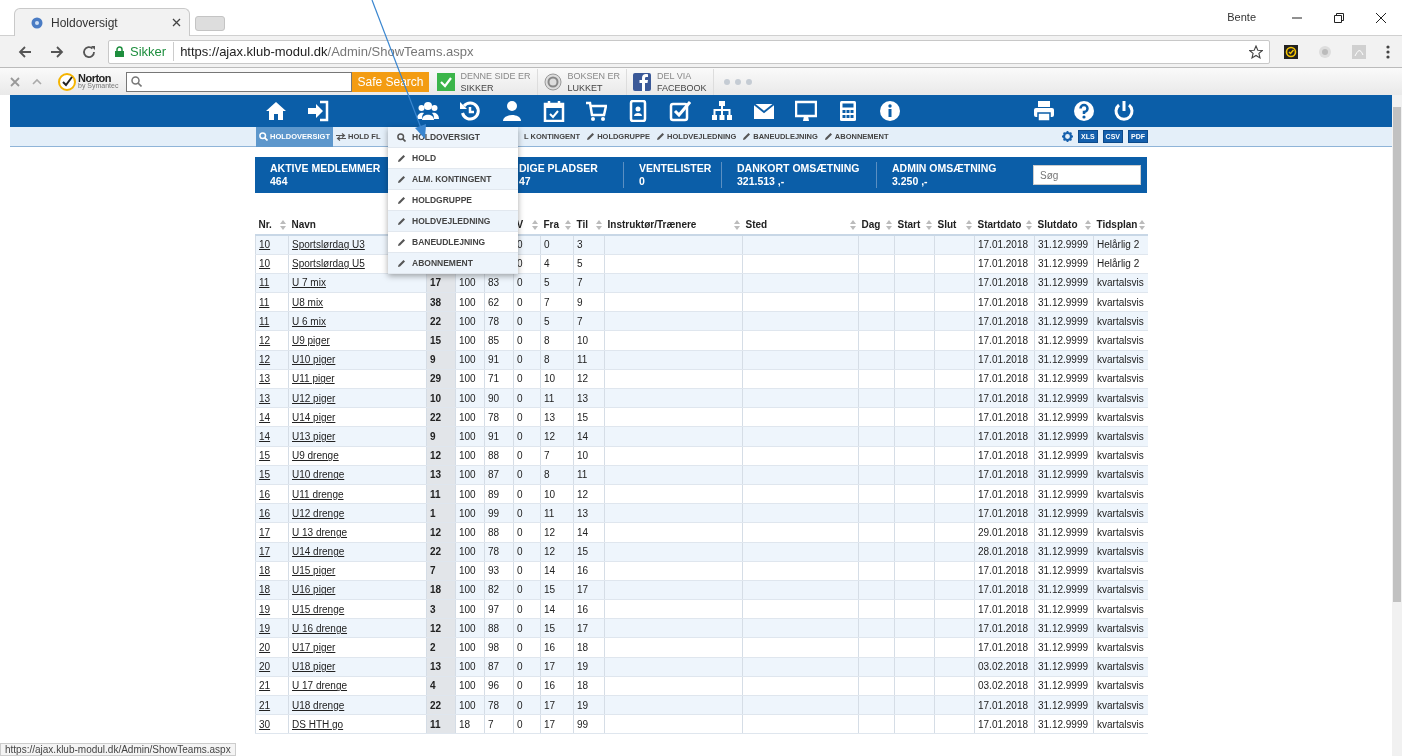  I want to click on table-cell: 91, so click(494, 360).